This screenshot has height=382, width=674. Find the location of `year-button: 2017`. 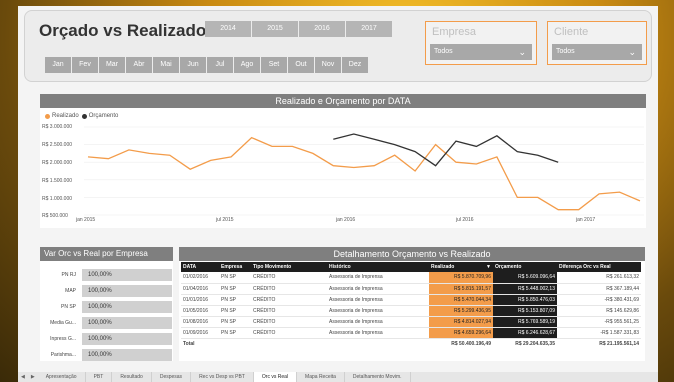

year-button: 2017 is located at coordinates (369, 29).